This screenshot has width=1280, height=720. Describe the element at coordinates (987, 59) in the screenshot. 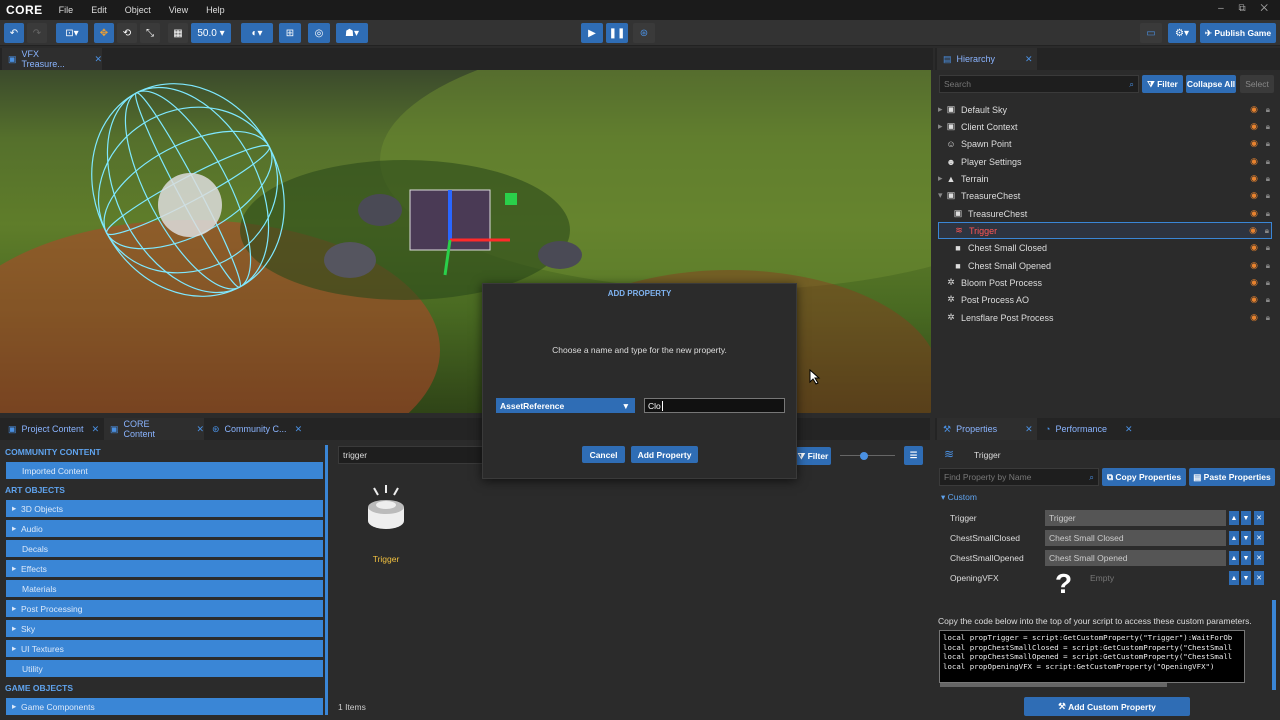

I see `tab-hierarchy: ▤ Hierarchy ✕` at that location.